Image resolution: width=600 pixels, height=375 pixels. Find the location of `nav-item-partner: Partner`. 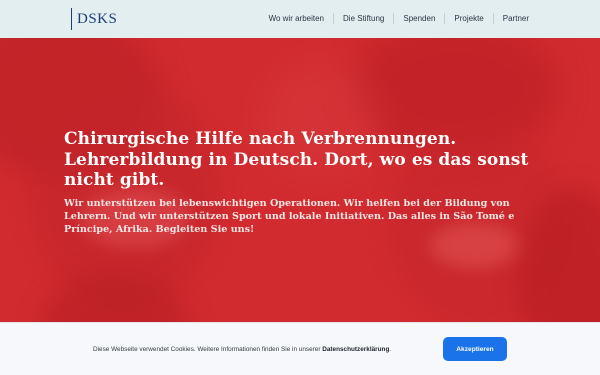

nav-item-partner: Partner is located at coordinates (515, 18).